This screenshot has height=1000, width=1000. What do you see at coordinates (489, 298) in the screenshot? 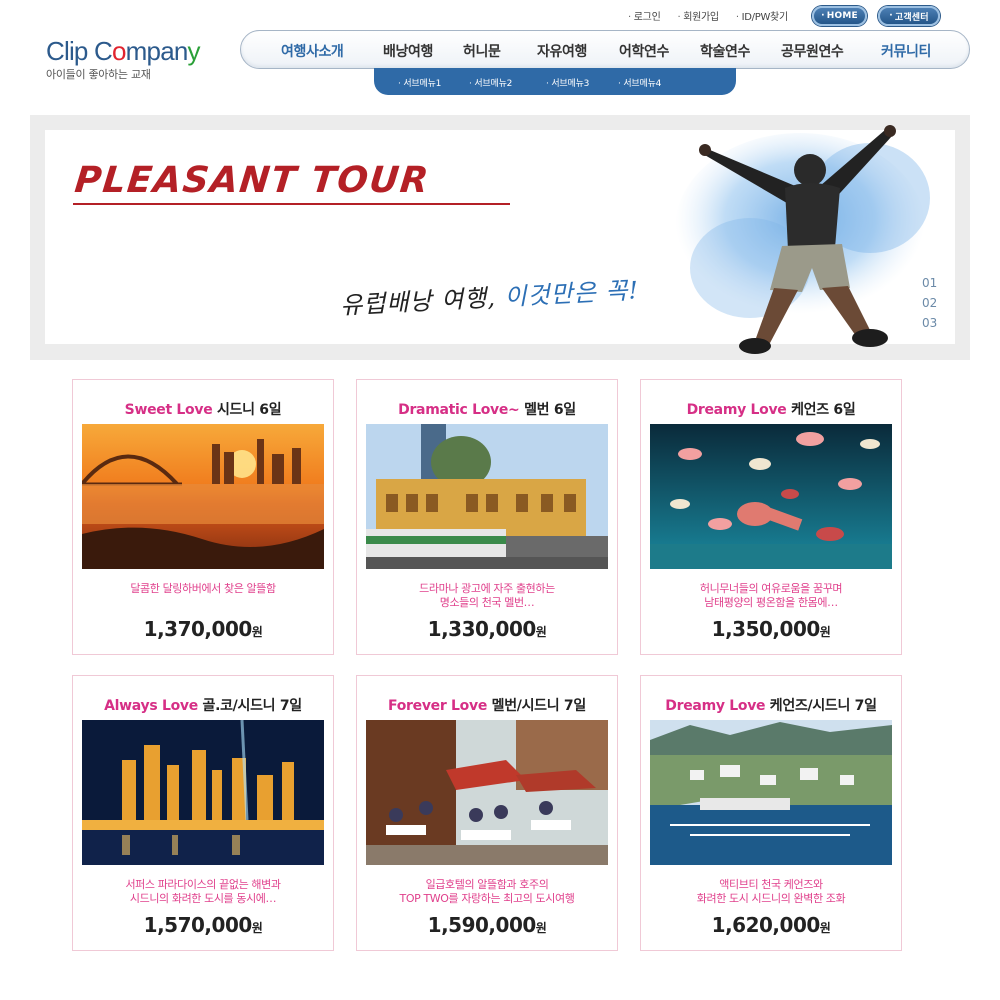
I see `hero-subtitle: 유럽배낭 여행, 이것만은 꼭!` at bounding box center [489, 298].